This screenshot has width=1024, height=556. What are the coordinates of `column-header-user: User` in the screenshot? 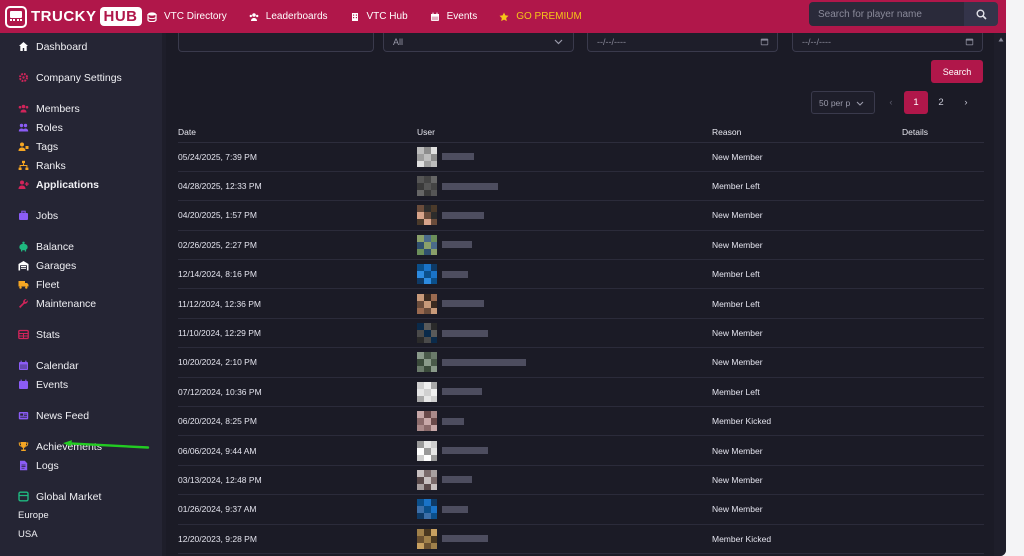 It's located at (564, 132).